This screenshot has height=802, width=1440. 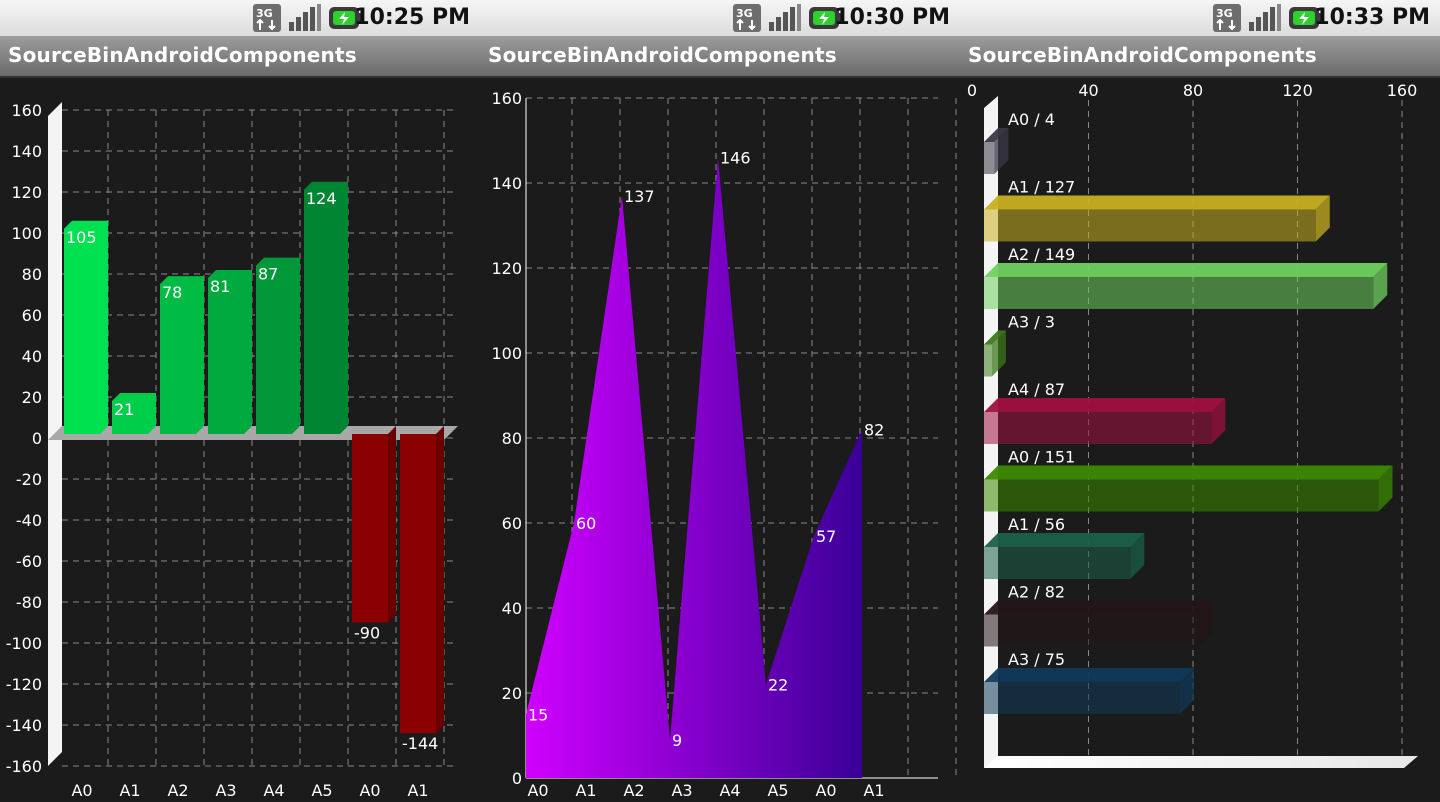 I want to click on bar-value-label: -90, so click(x=367, y=633).